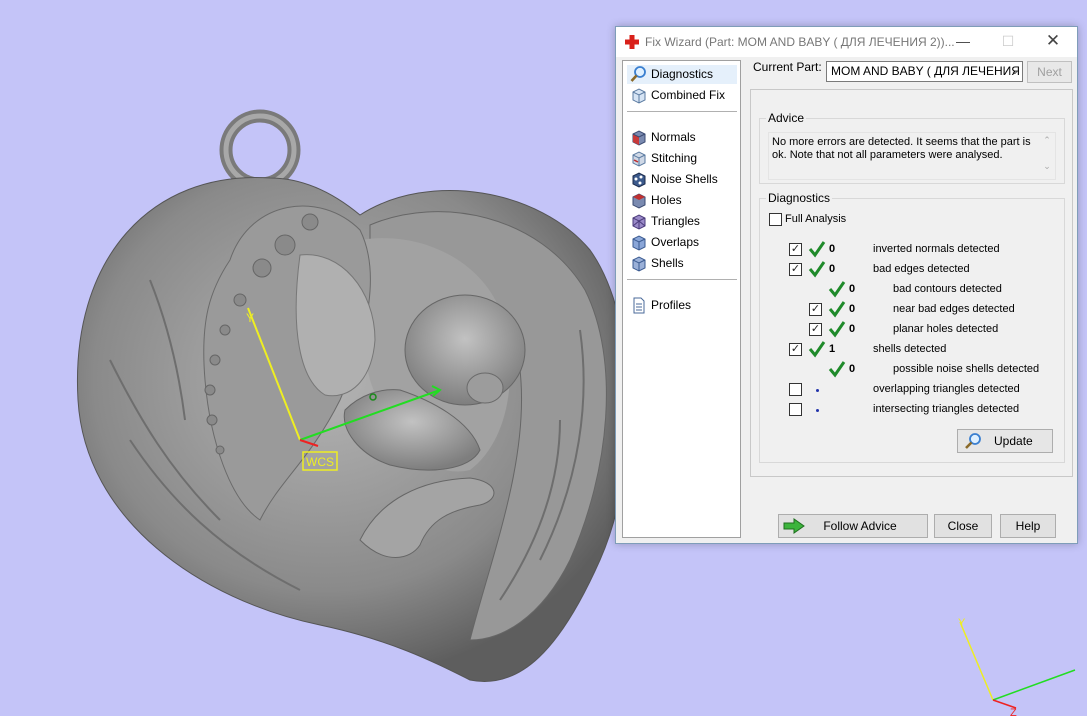  I want to click on row-label: possible noise shells detected, so click(966, 369).